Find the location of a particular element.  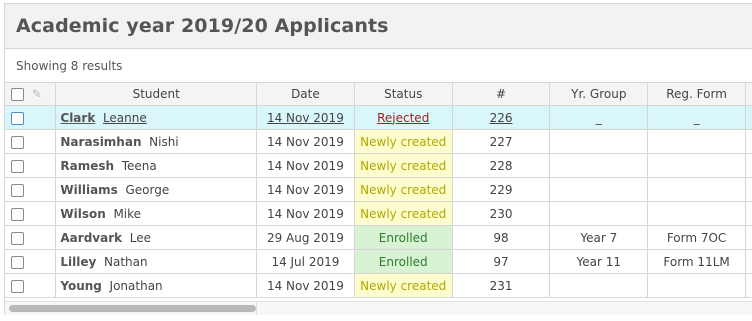

student-cell: Williams George is located at coordinates (156, 189).